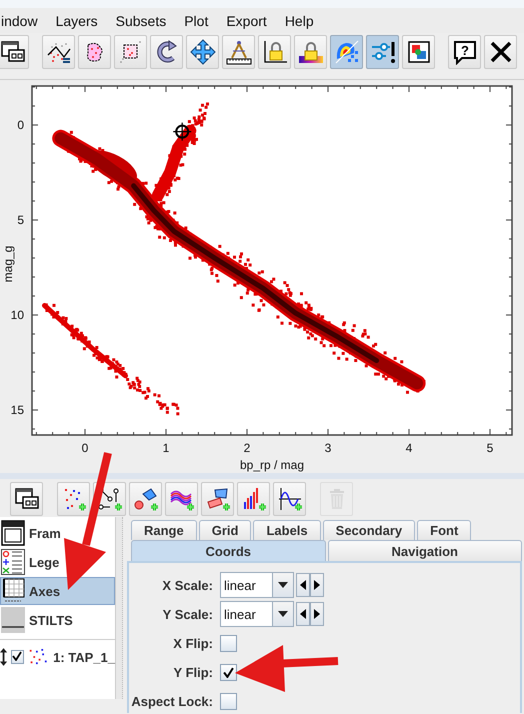  What do you see at coordinates (187, 585) in the screenshot?
I see `field-label: X Scale:` at bounding box center [187, 585].